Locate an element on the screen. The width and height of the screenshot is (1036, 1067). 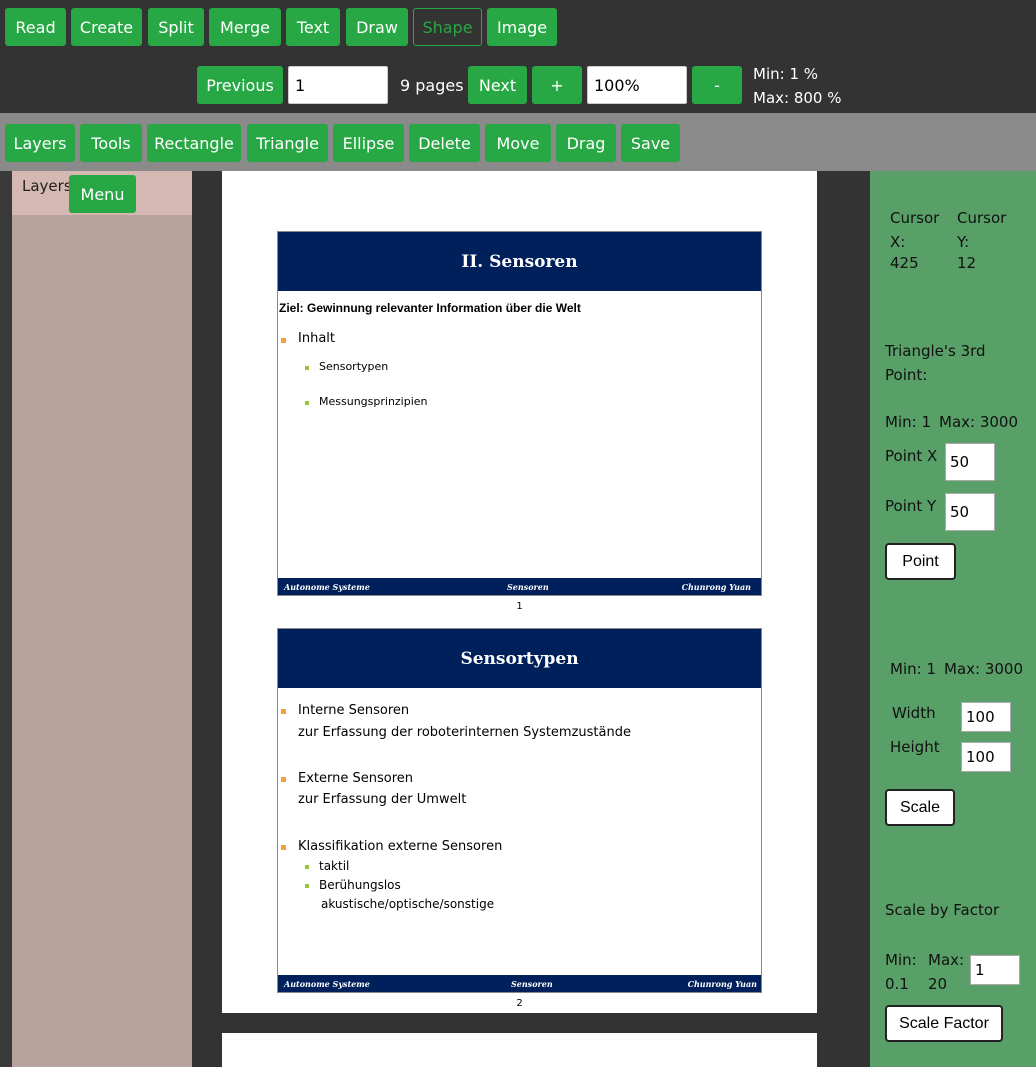
height-label: Height is located at coordinates (915, 747).